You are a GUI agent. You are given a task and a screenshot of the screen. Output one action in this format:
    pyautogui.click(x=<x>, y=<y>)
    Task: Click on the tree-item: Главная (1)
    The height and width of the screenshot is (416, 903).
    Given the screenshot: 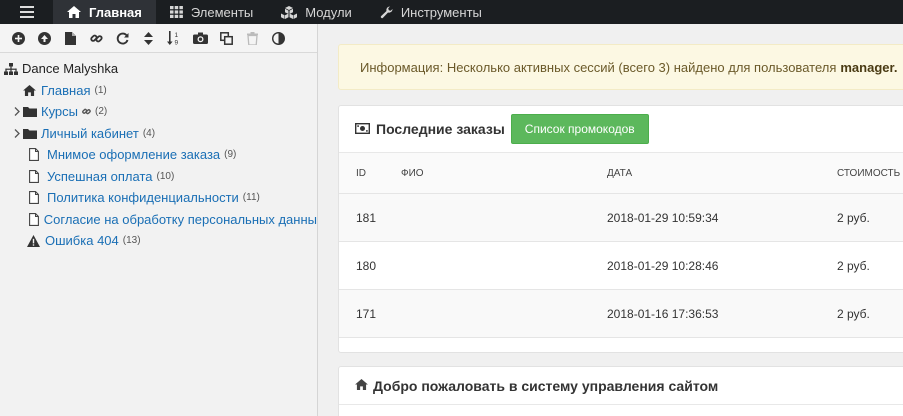 What is the action you would take?
    pyautogui.click(x=158, y=91)
    